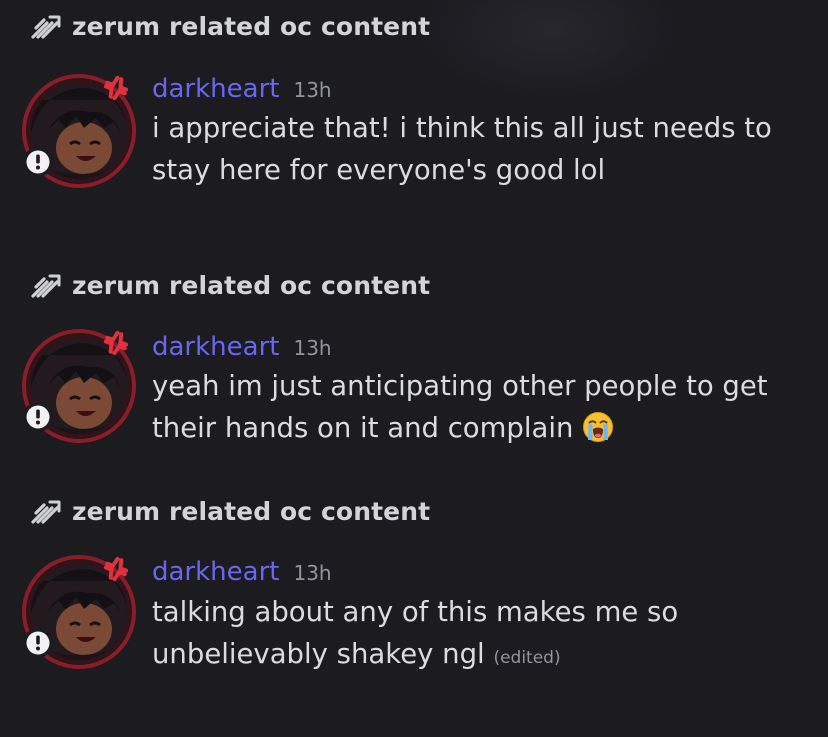 The width and height of the screenshot is (828, 737). I want to click on loudly-crying-face-emoji, so click(598, 427).